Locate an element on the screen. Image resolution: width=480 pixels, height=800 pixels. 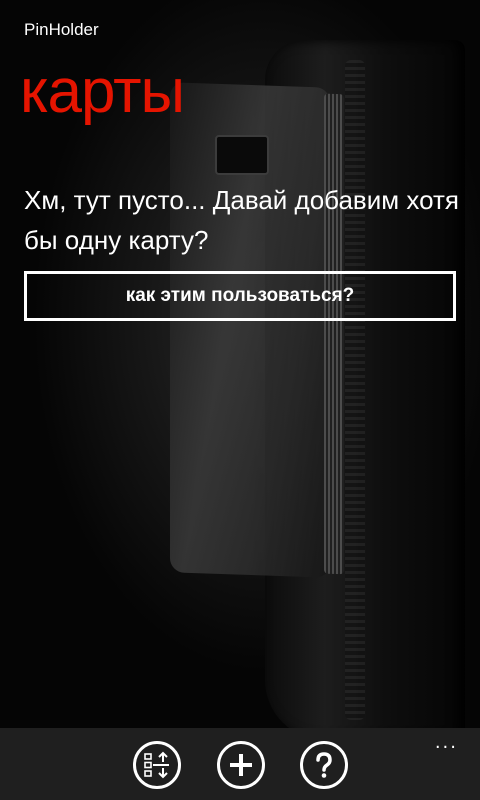
page-title: карты is located at coordinates (102, 91).